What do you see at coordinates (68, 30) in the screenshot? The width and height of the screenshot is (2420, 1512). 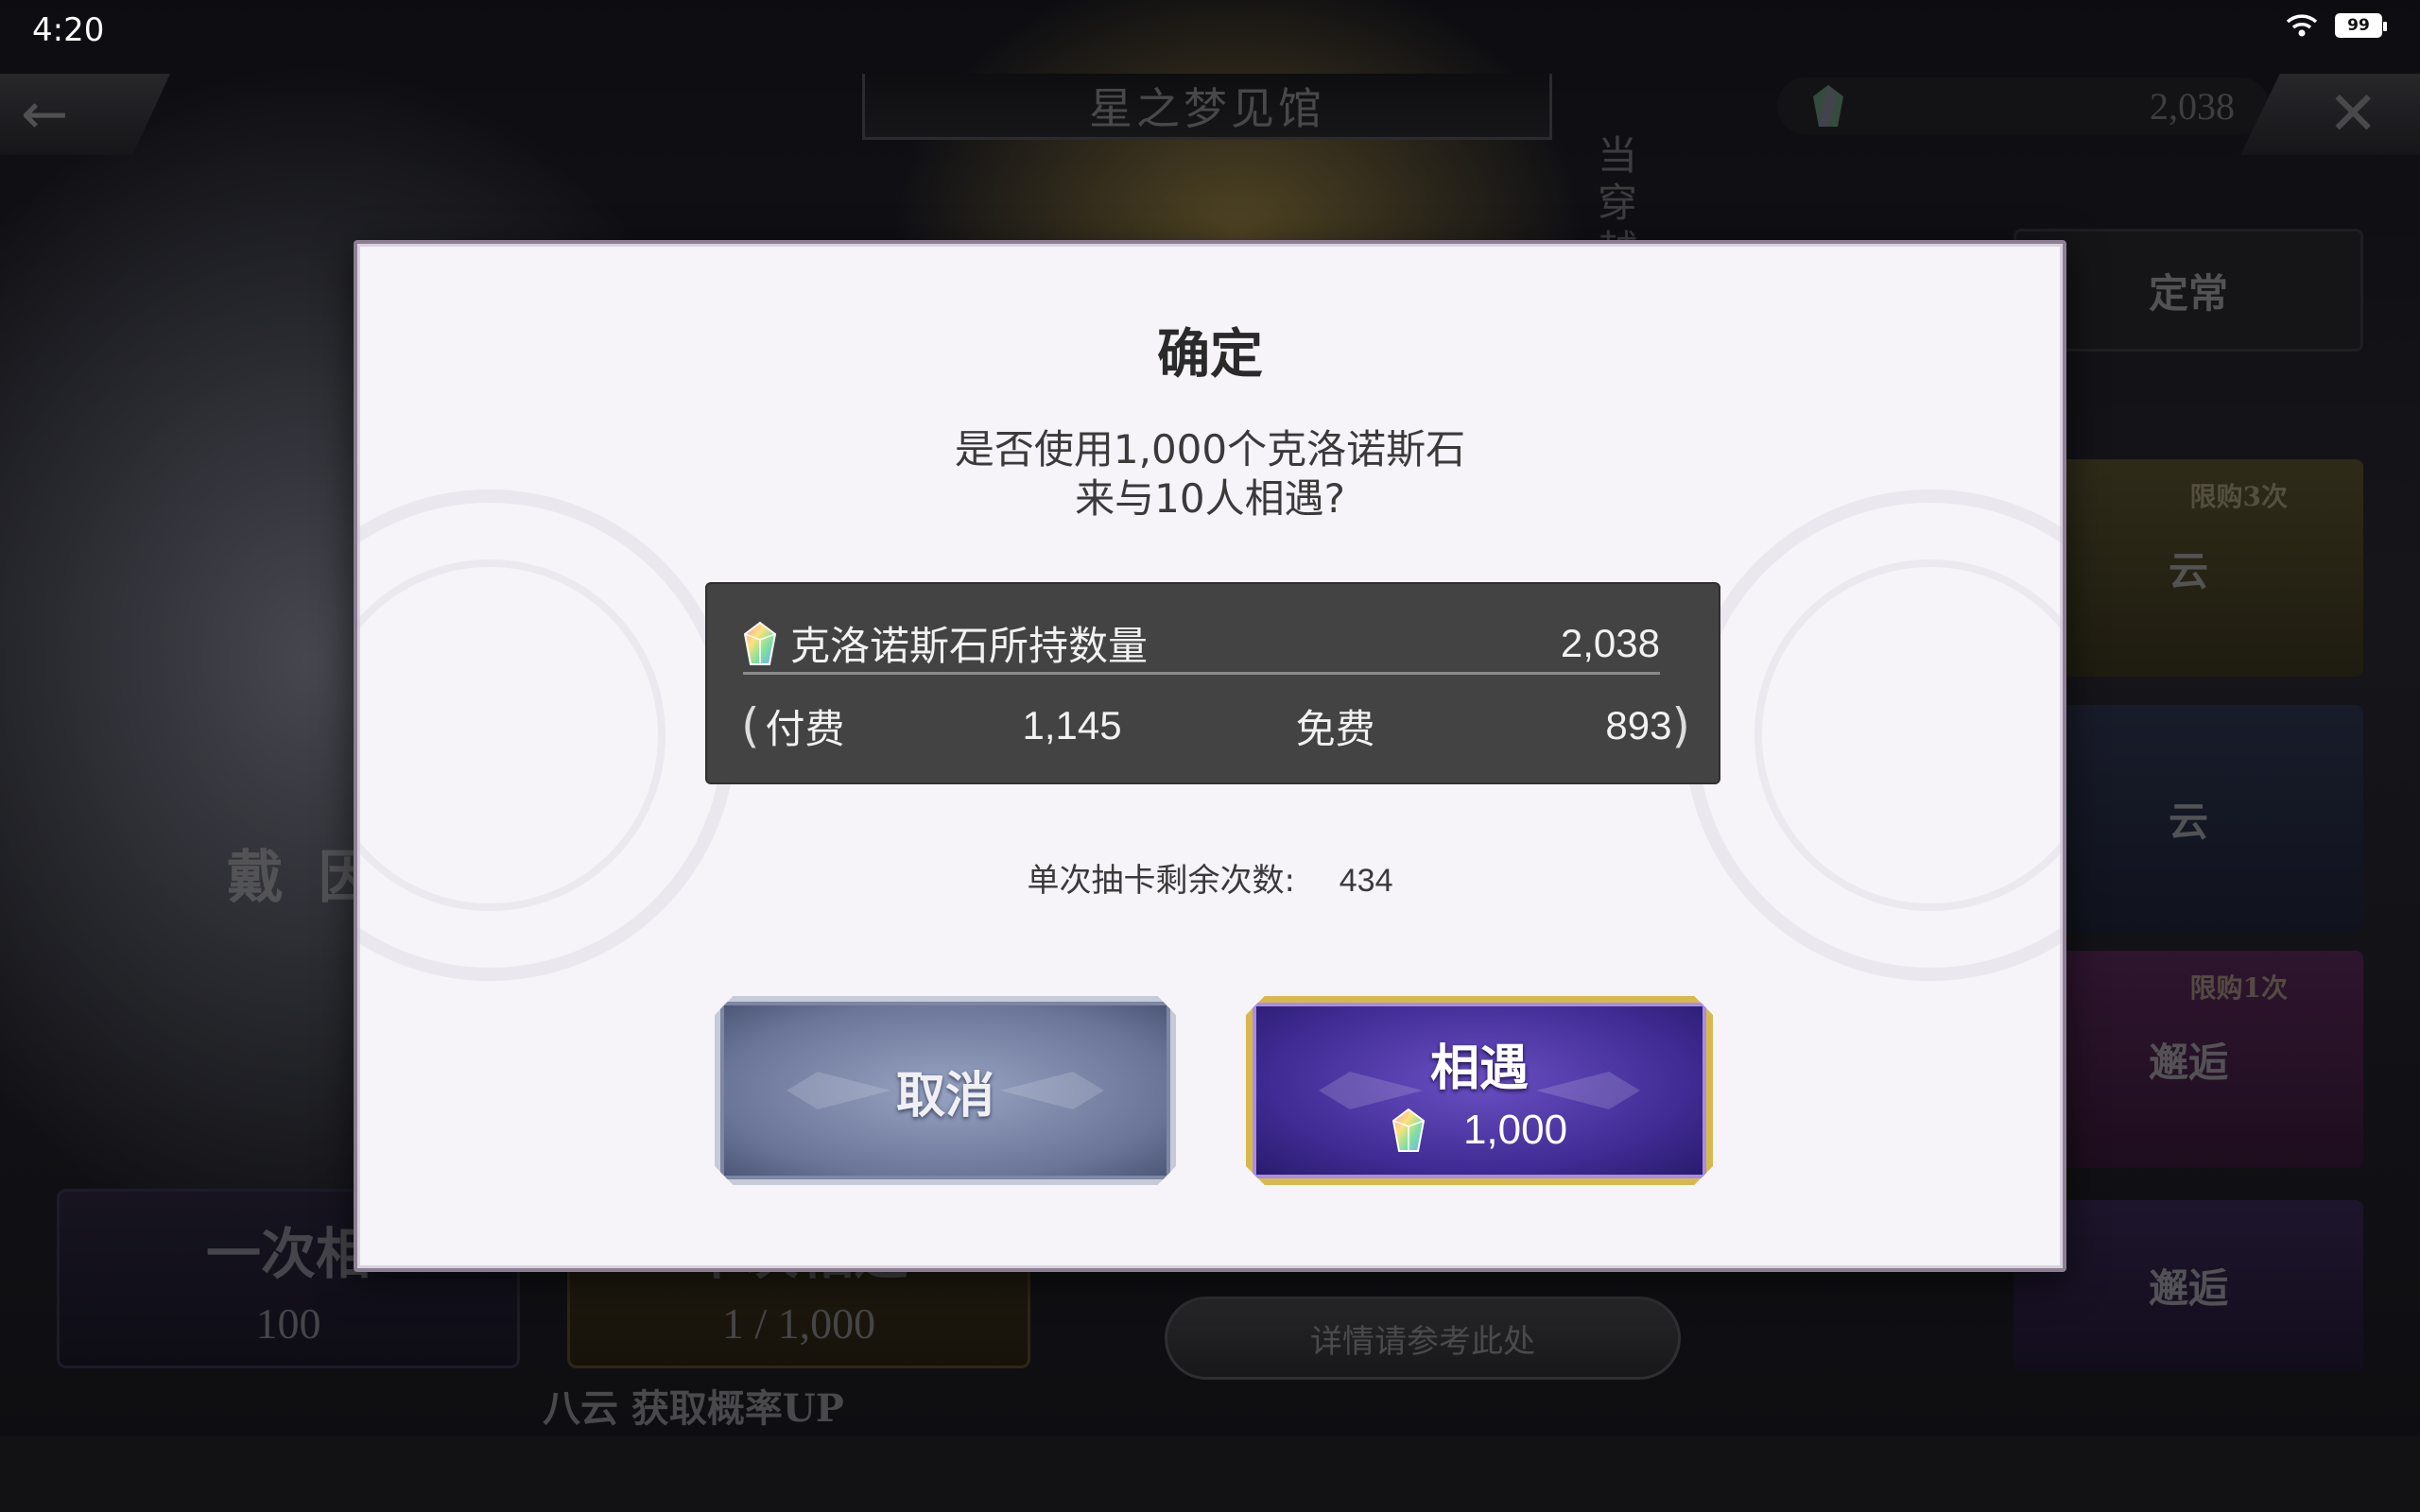 I see `status-time: 4:20` at bounding box center [68, 30].